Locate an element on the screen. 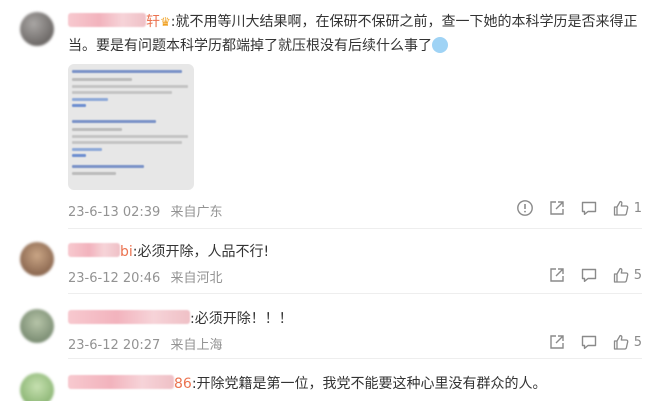 The width and height of the screenshot is (660, 401). comment-text-block: 86:开除党籍是第一位，我党不能要这种心里没有群众的人。 is located at coordinates (353, 384).